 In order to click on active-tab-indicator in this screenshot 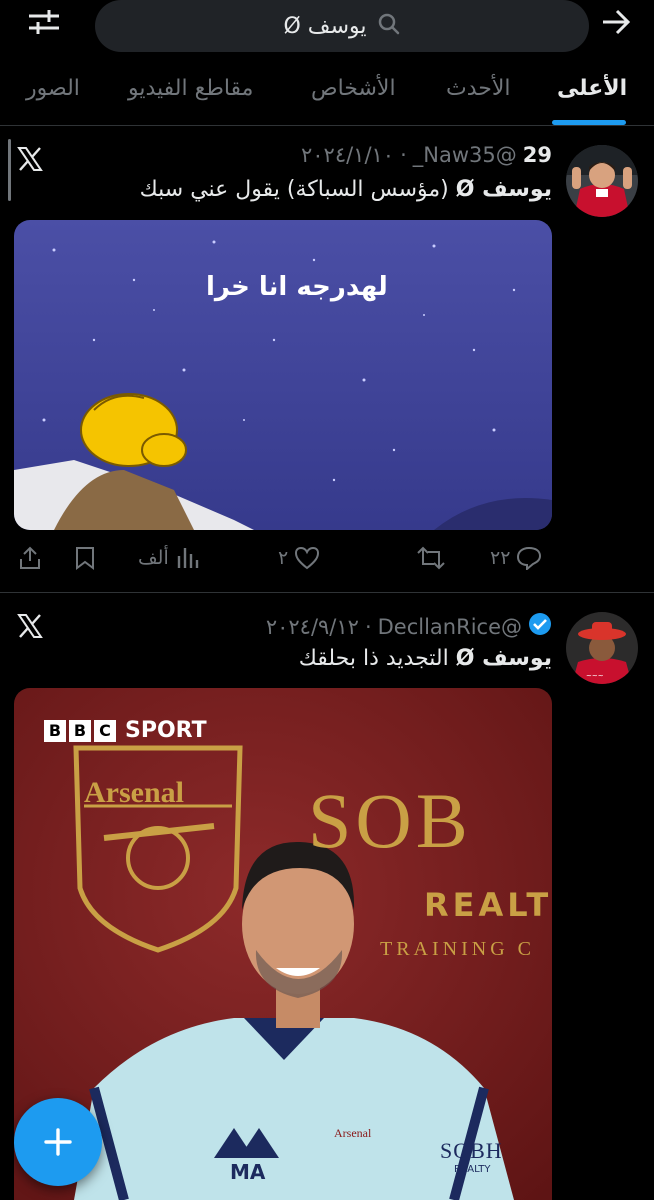, I will do `click(589, 122)`.